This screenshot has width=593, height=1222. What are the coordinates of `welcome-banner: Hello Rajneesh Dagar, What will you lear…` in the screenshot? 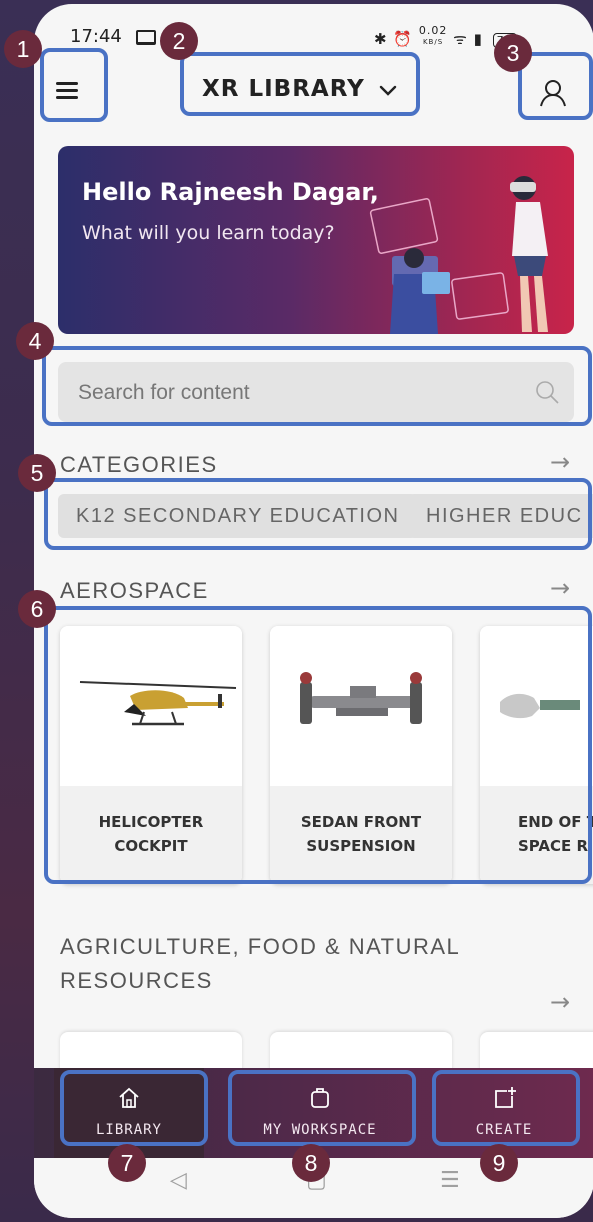 It's located at (316, 240).